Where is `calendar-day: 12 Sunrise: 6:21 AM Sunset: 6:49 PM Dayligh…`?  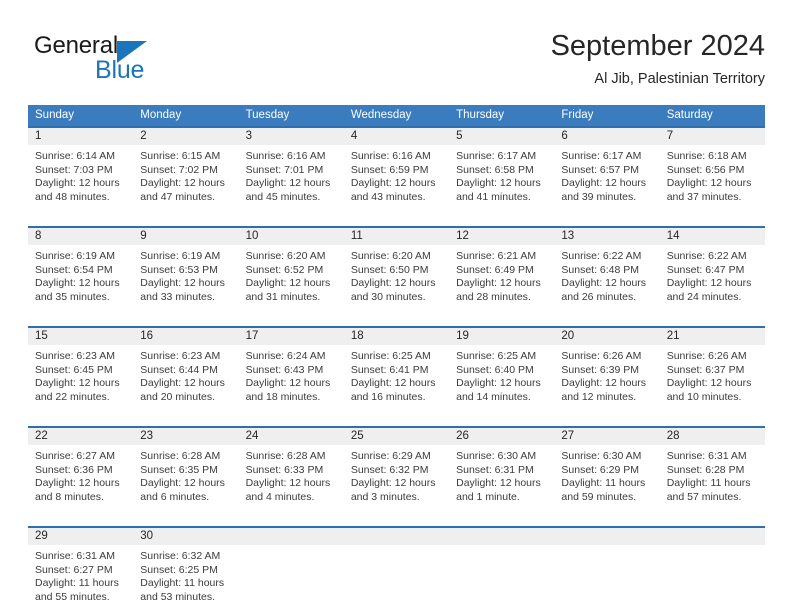
calendar-day: 12 Sunrise: 6:21 AM Sunset: 6:49 PM Dayligh… is located at coordinates (502, 270).